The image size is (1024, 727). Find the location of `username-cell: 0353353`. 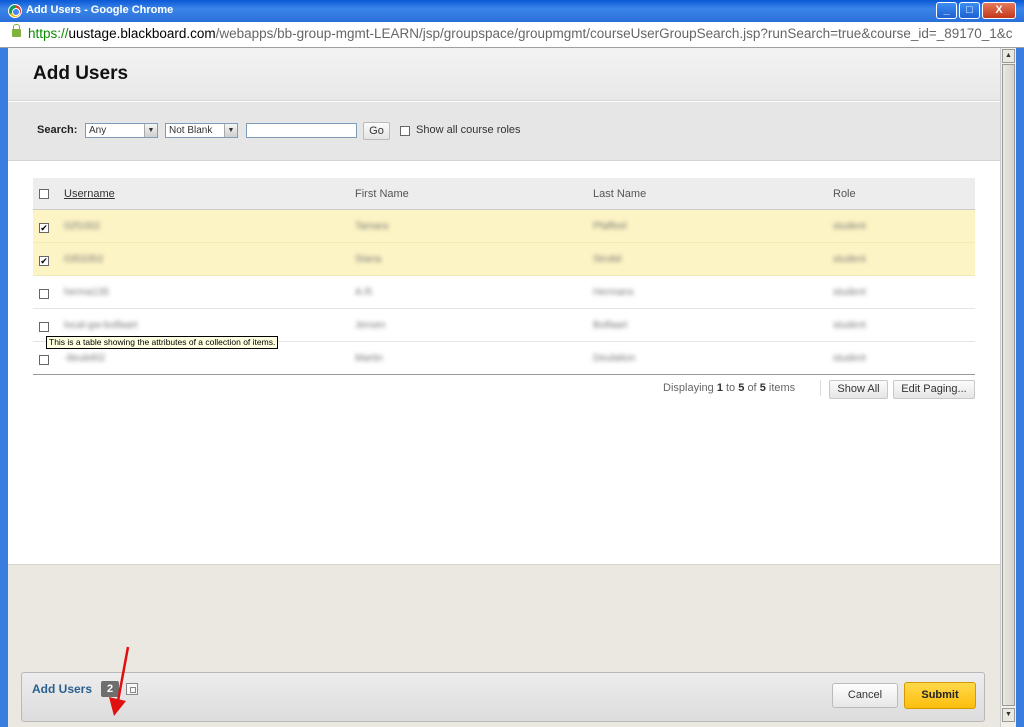

username-cell: 0353353 is located at coordinates (83, 259).